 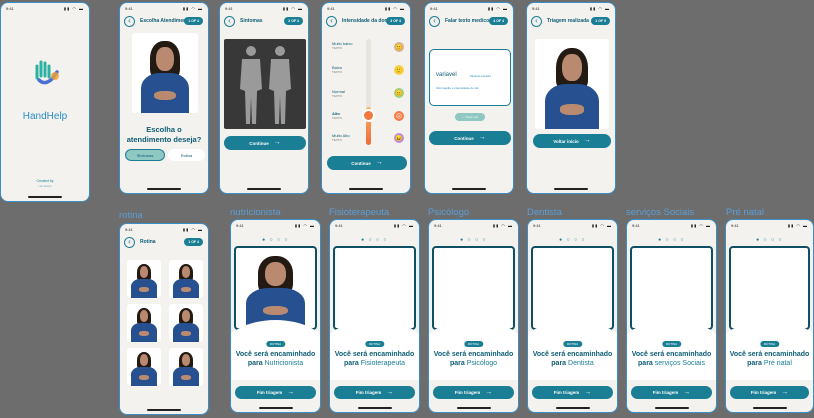 What do you see at coordinates (660, 212) in the screenshot?
I see `label-servicos-sociais: serviços Sociais` at bounding box center [660, 212].